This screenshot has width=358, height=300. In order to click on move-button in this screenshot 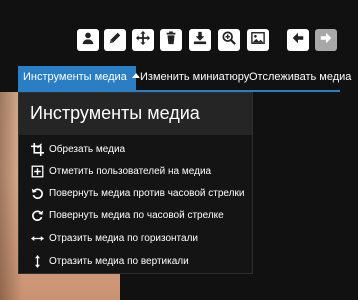, I will do `click(143, 40)`.